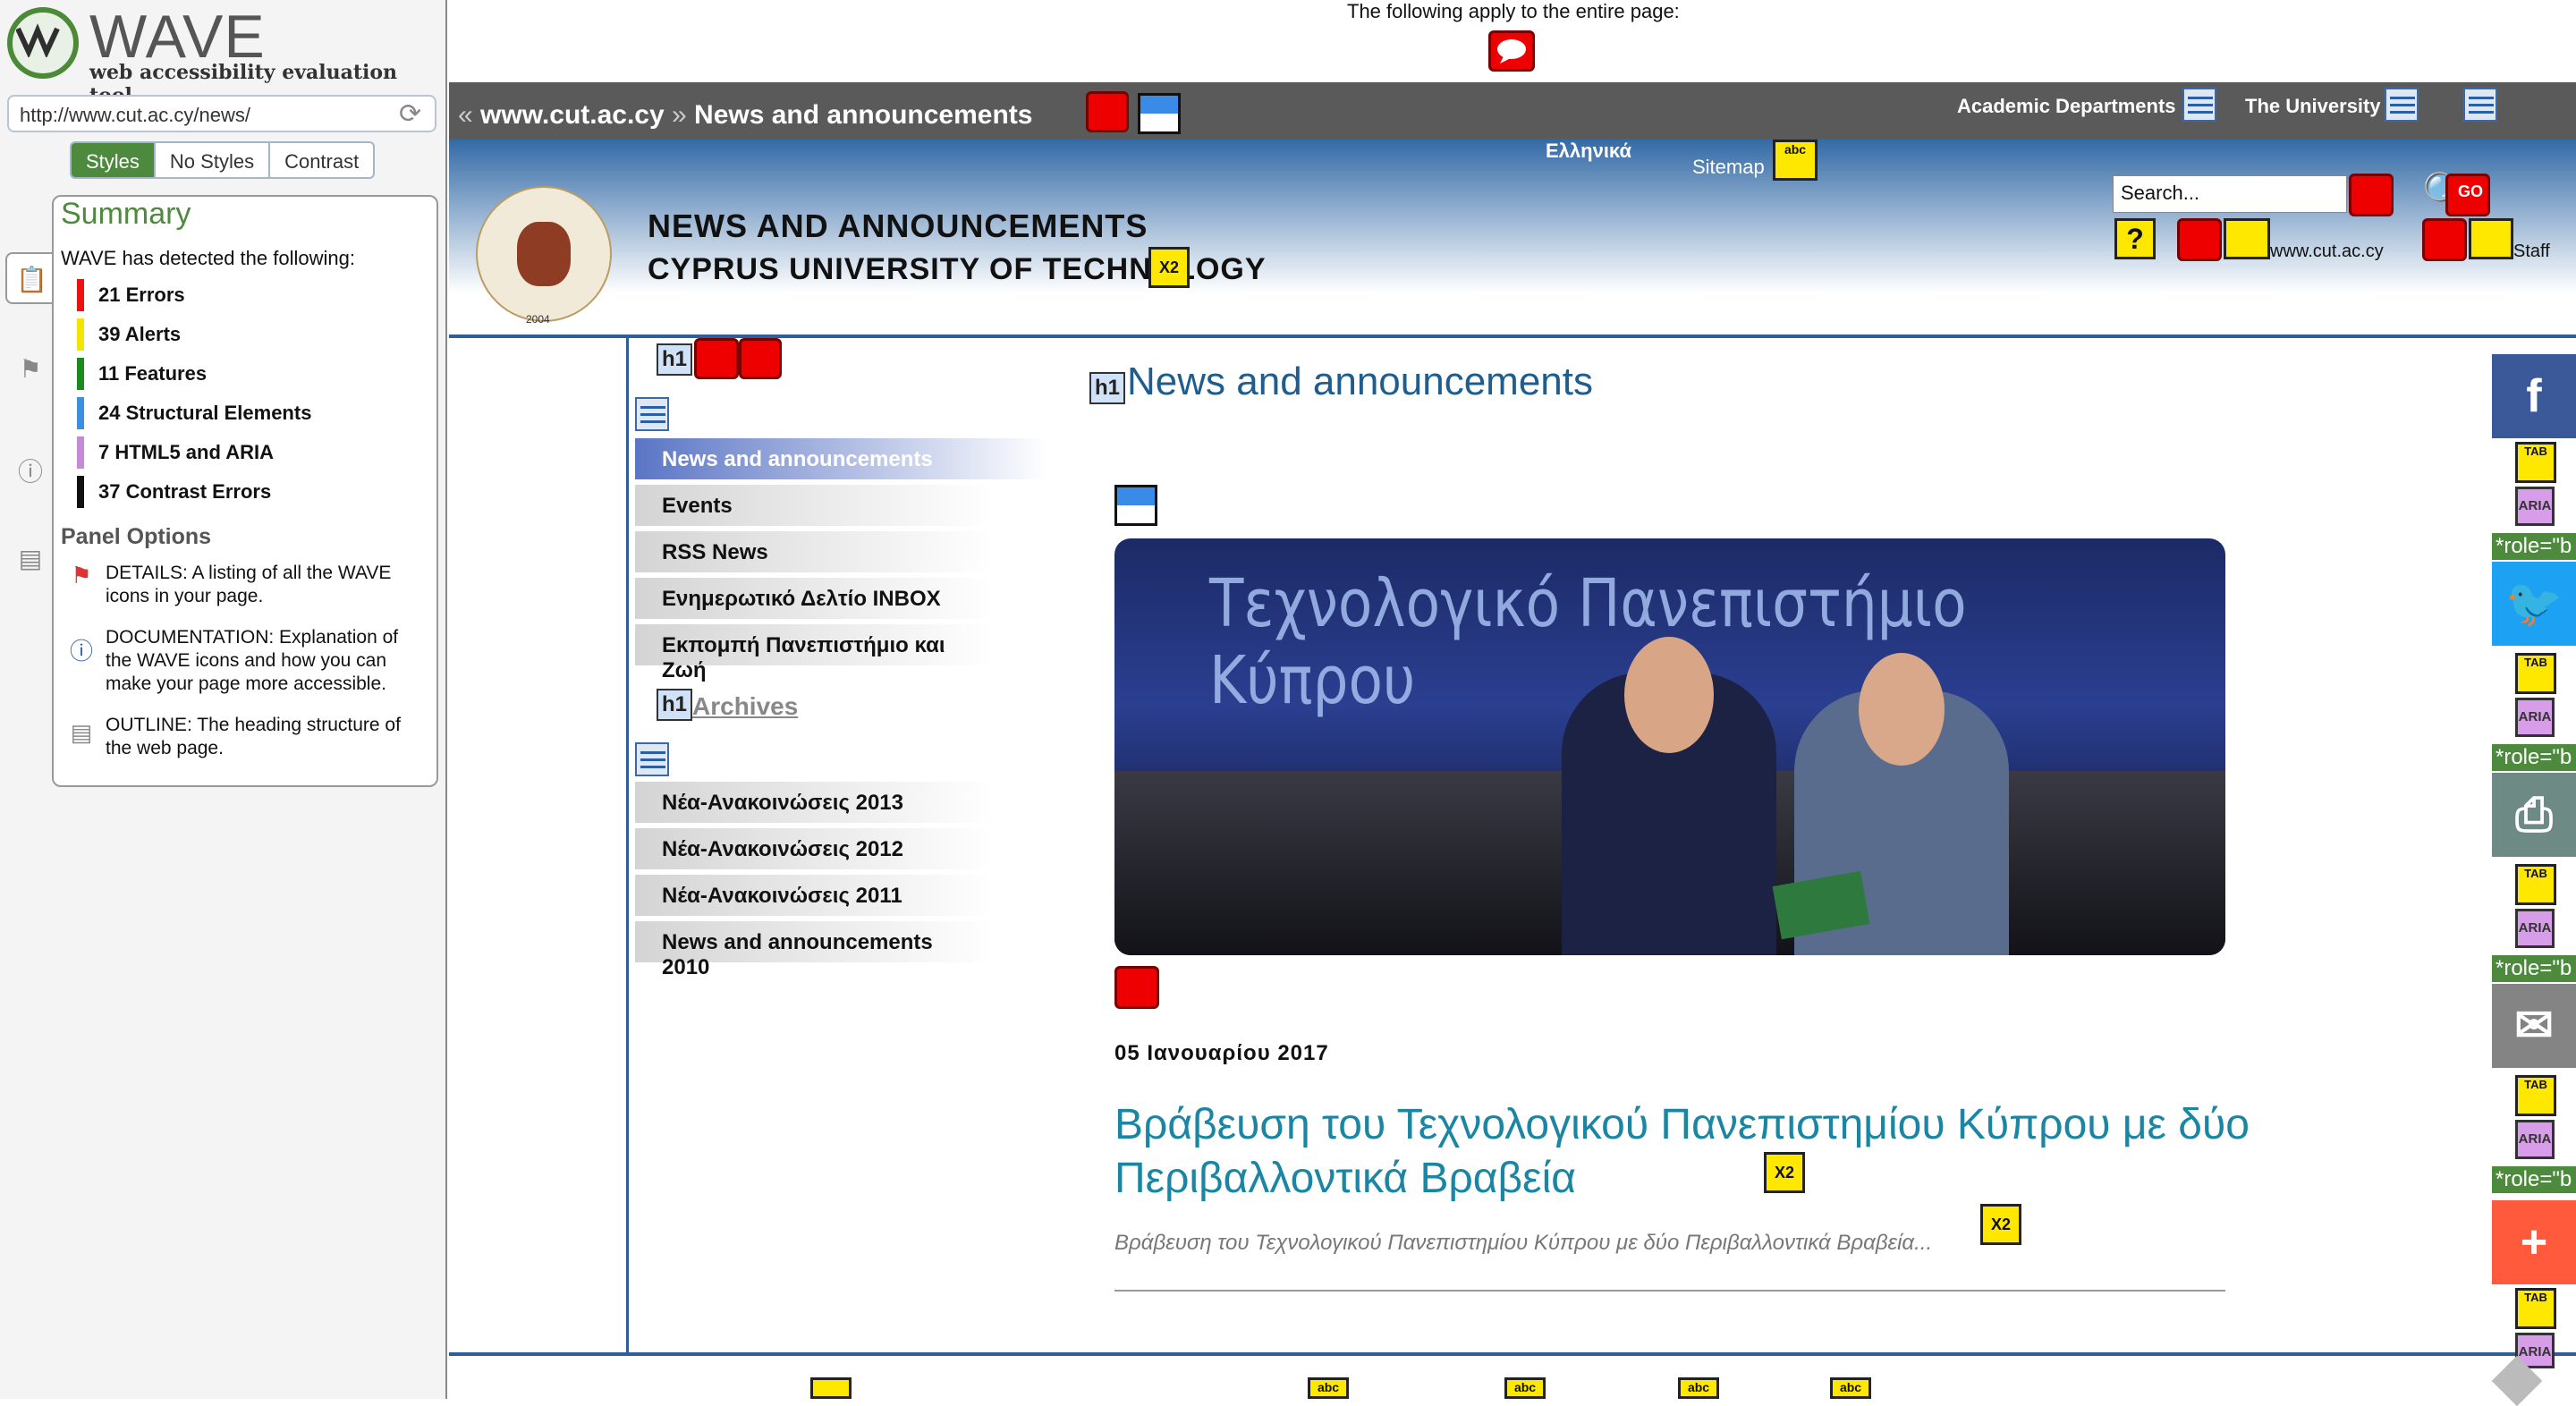  What do you see at coordinates (410, 114) in the screenshot?
I see `reload-icon: ⟳` at bounding box center [410, 114].